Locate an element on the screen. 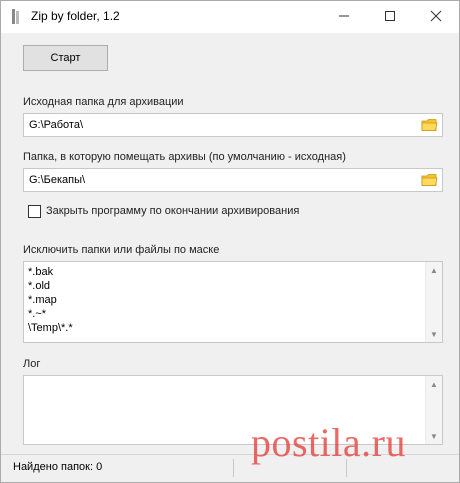  status-separator is located at coordinates (233, 468).